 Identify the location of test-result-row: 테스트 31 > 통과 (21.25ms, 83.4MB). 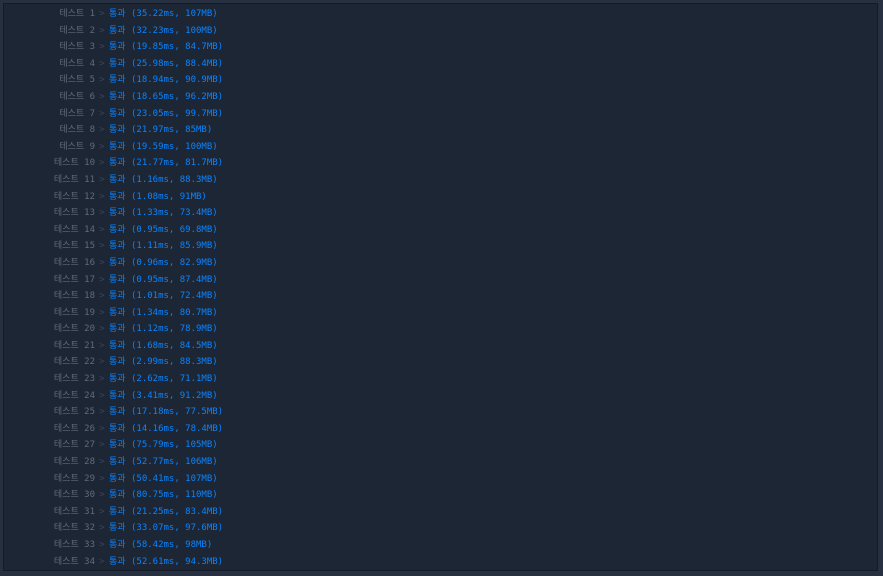
(440, 512).